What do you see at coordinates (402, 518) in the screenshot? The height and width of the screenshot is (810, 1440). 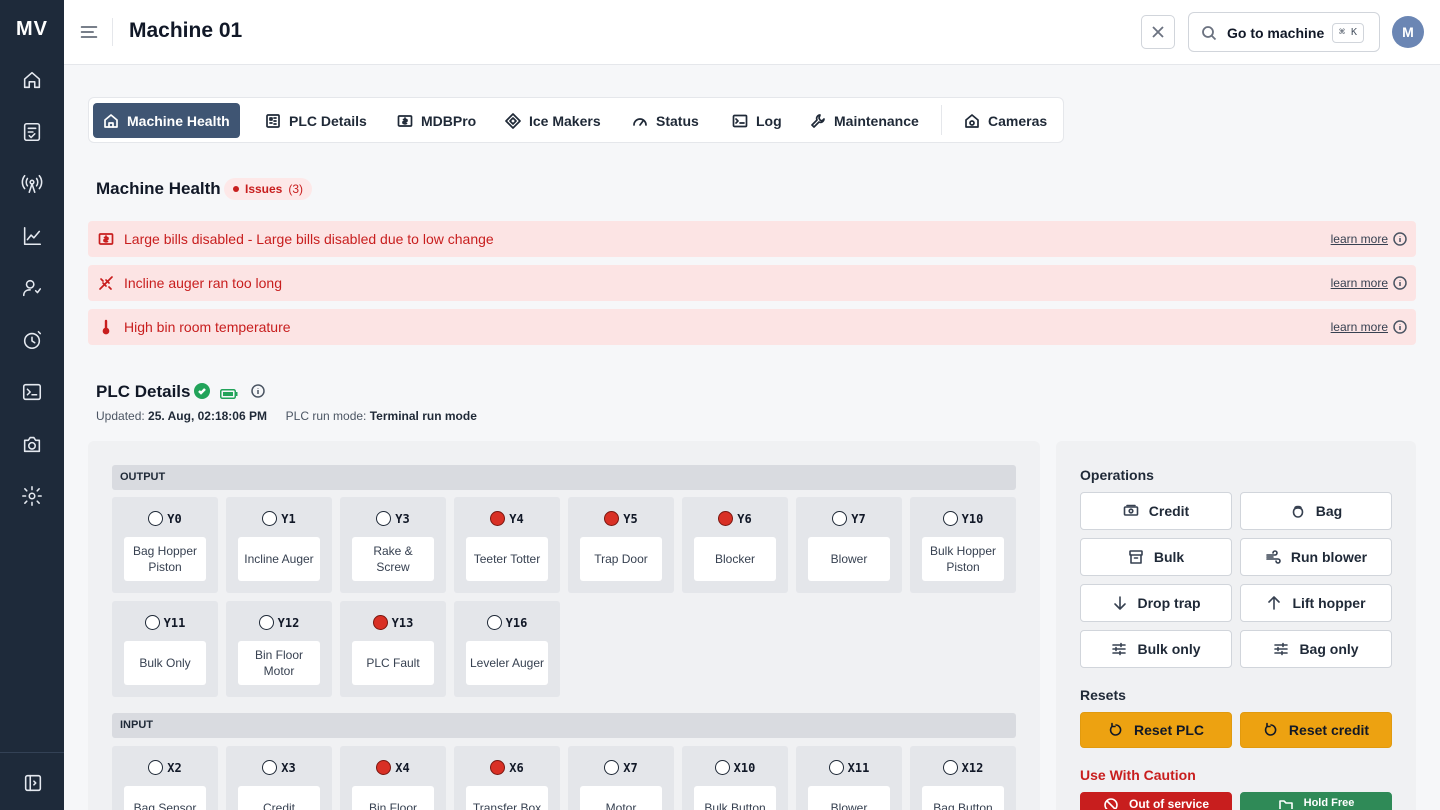 I see `io-code: Y3` at bounding box center [402, 518].